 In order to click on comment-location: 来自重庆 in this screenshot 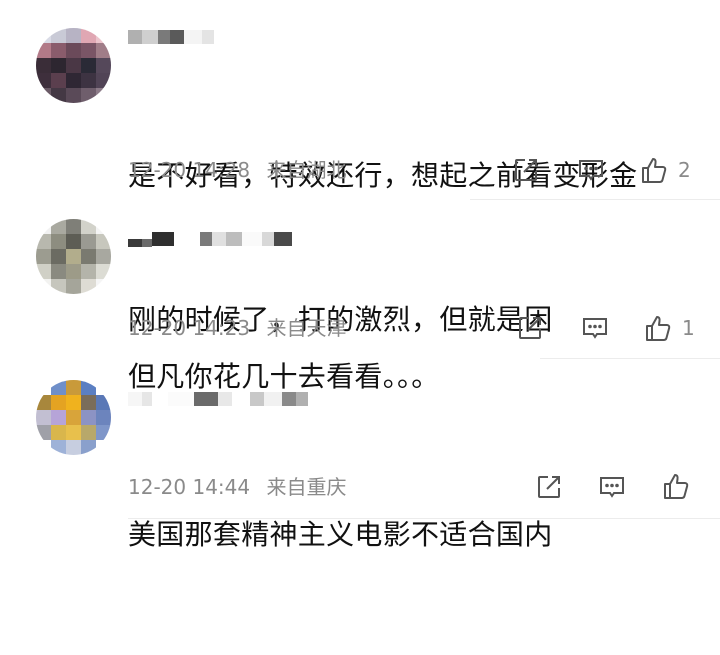, I will do `click(306, 487)`.